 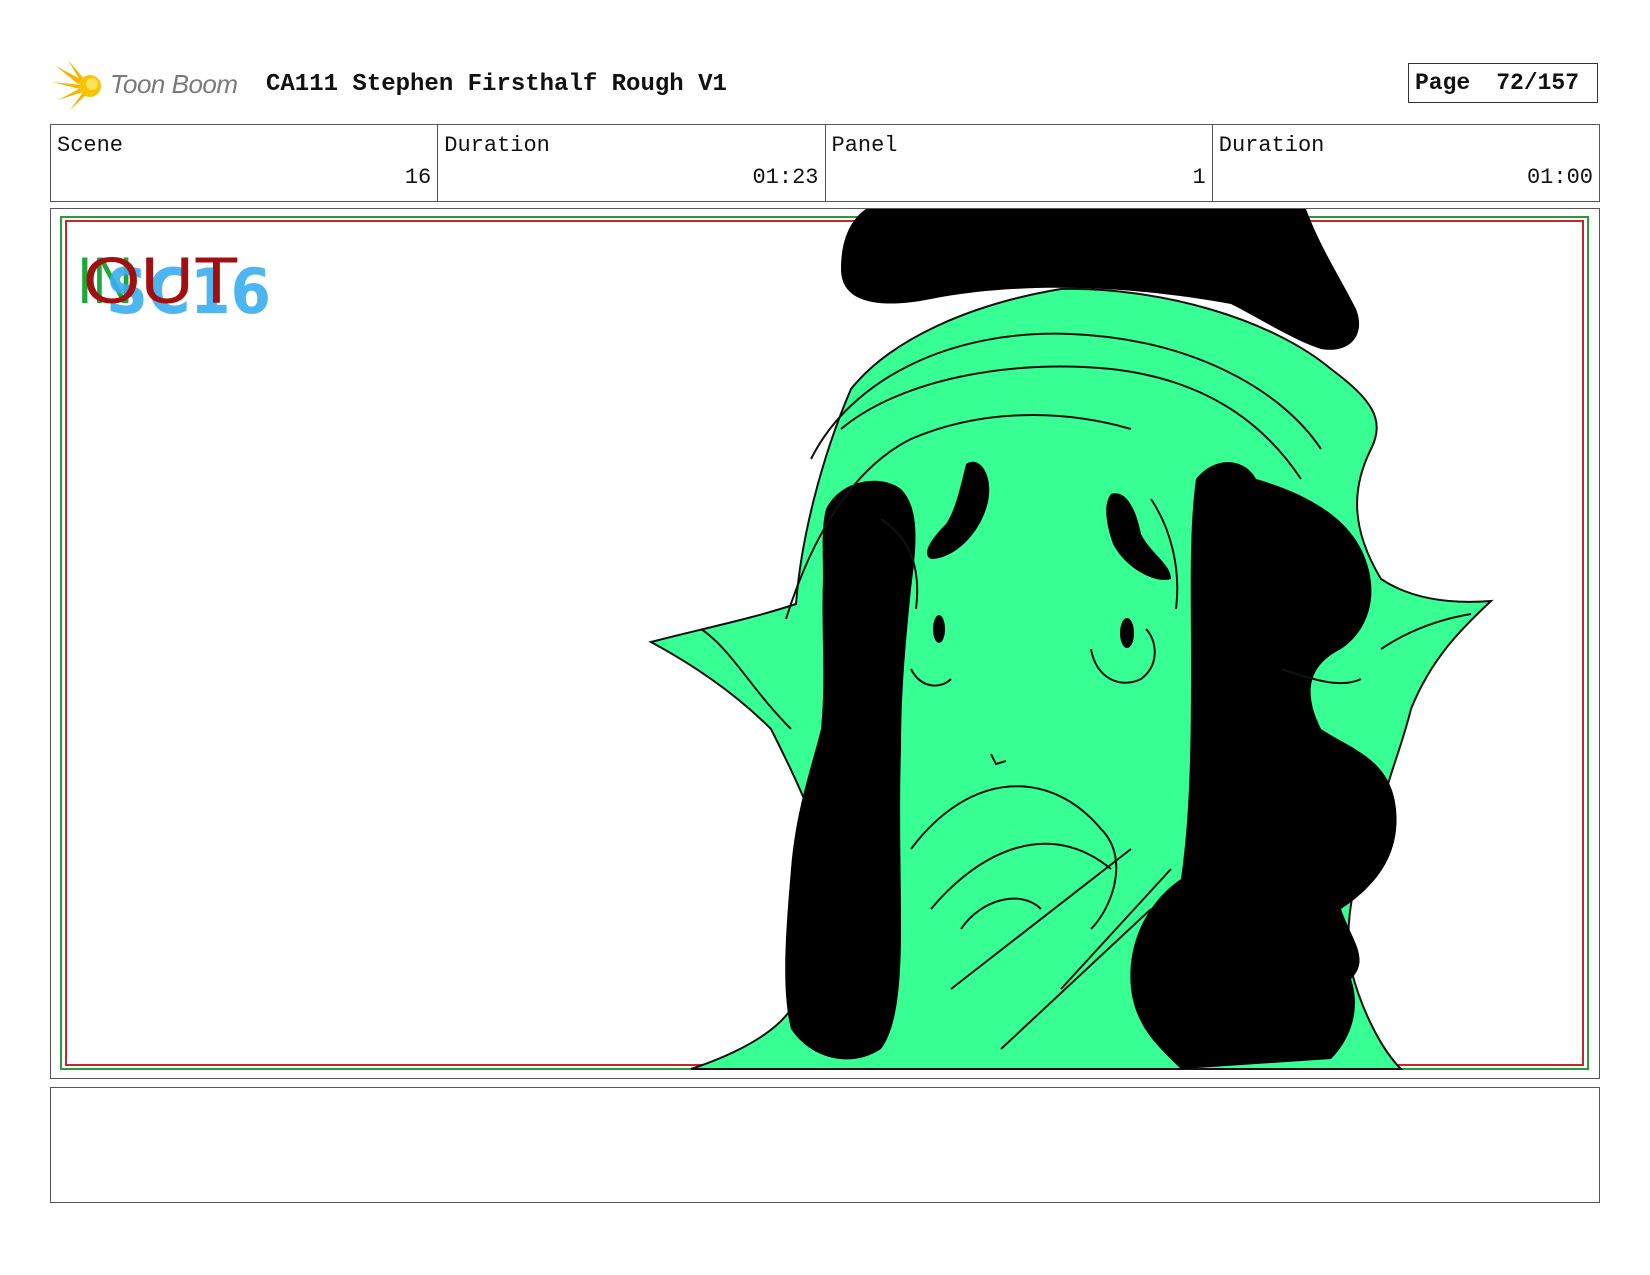 I want to click on scene-cell: Scene 16, so click(x=245, y=163).